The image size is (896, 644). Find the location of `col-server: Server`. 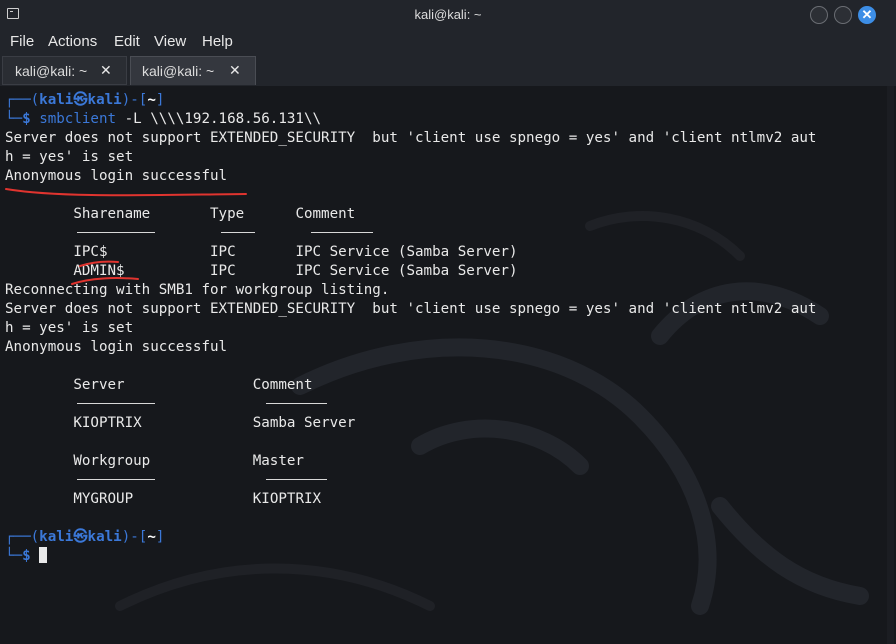

col-server: Server is located at coordinates (99, 385).